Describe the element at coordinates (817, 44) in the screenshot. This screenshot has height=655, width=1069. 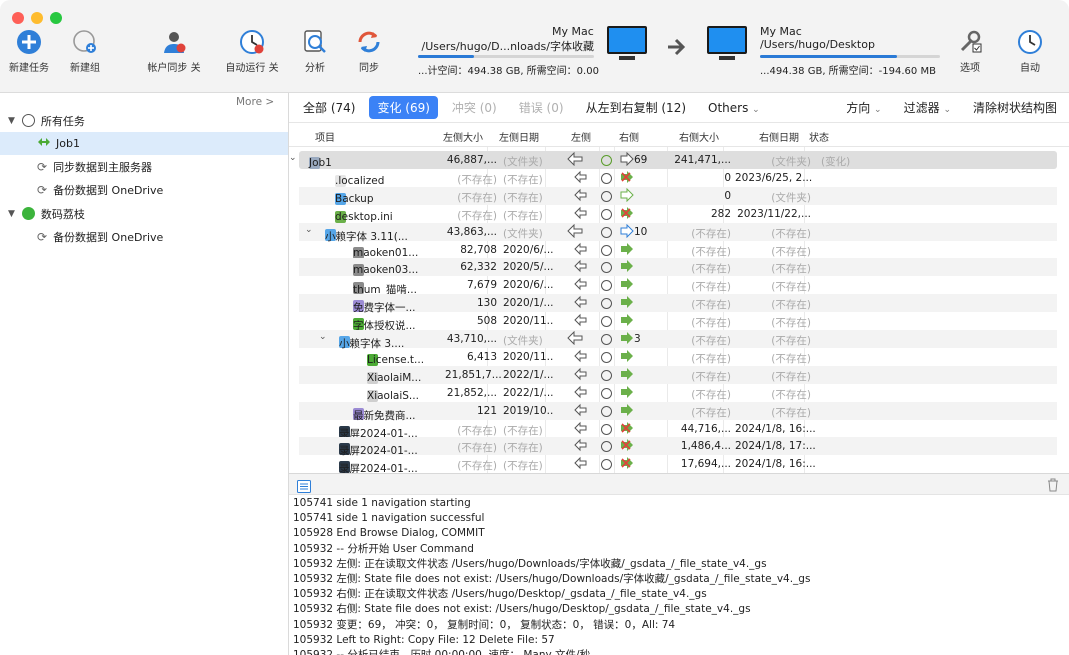
I see `right-location-path: /Users/hugo/Desktop` at that location.